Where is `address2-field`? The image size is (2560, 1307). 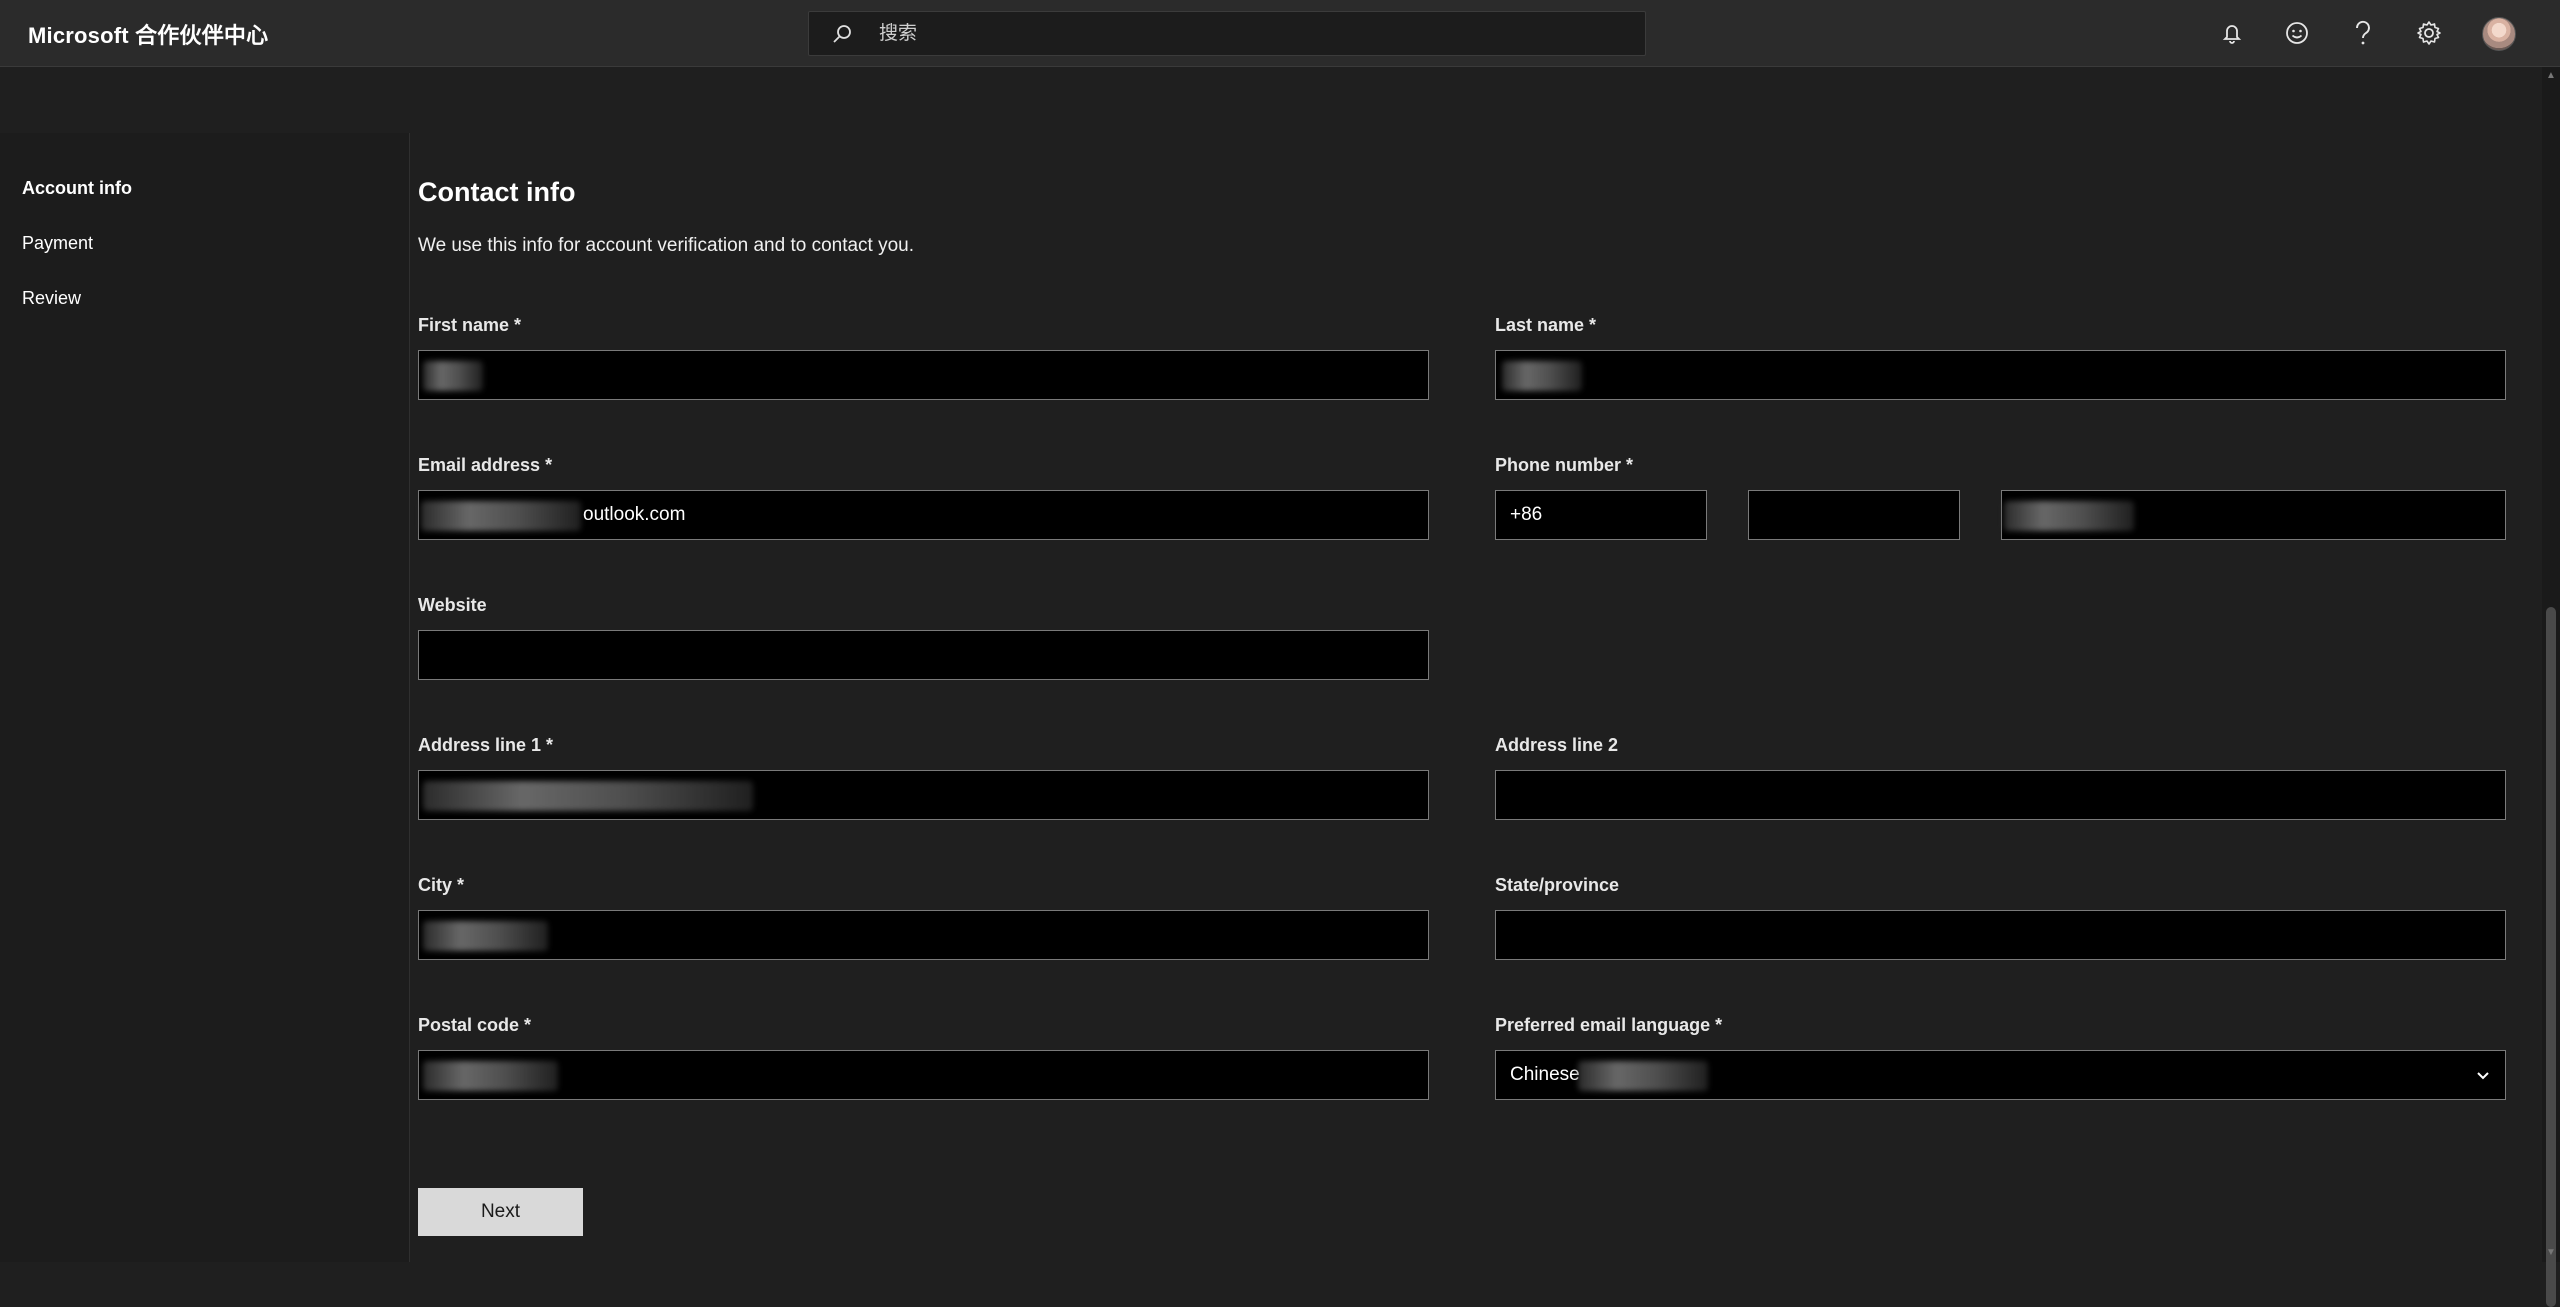
address2-field is located at coordinates (2000, 795).